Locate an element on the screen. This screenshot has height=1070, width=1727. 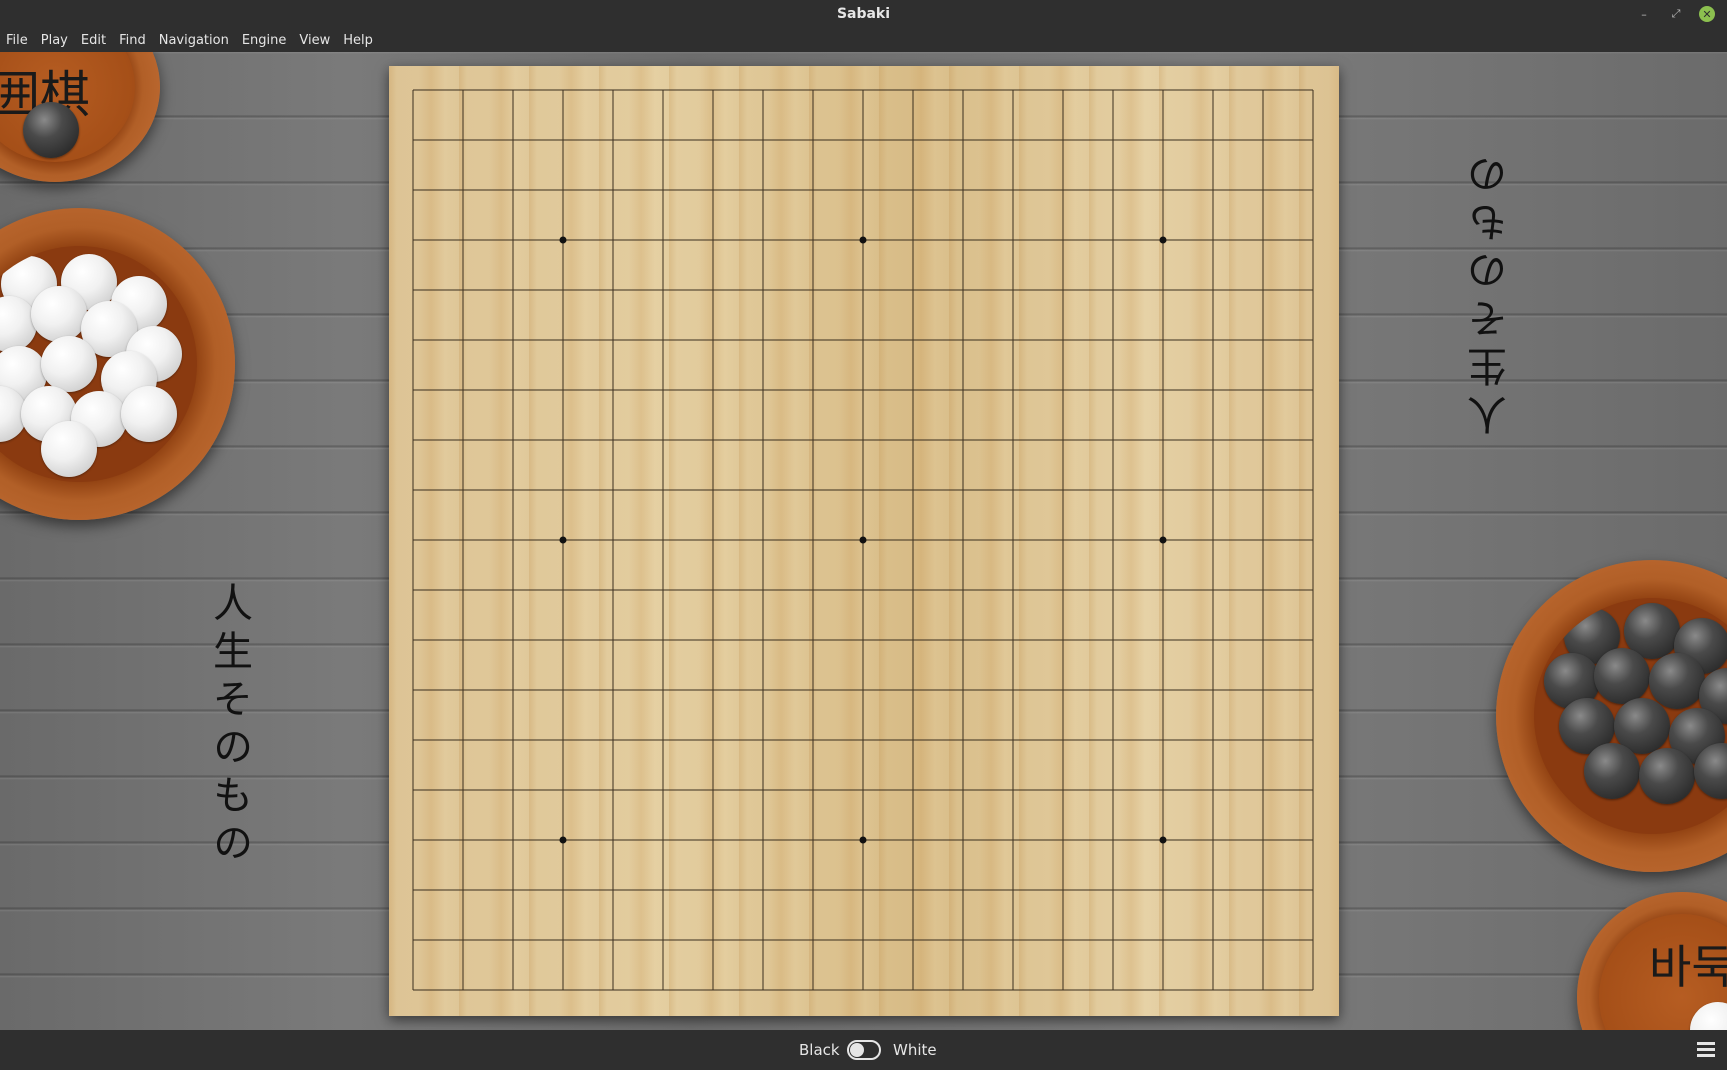
maximize-icon: ⤢ is located at coordinates (1676, 14).